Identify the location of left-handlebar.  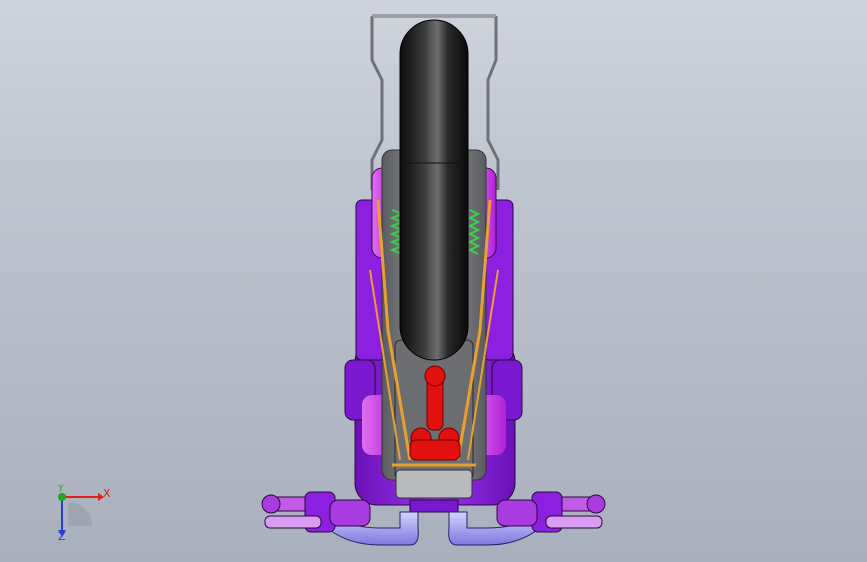
(316, 512).